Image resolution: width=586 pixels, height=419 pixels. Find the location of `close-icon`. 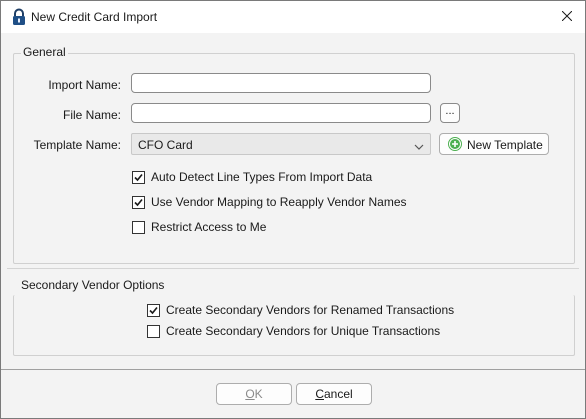

close-icon is located at coordinates (567, 17).